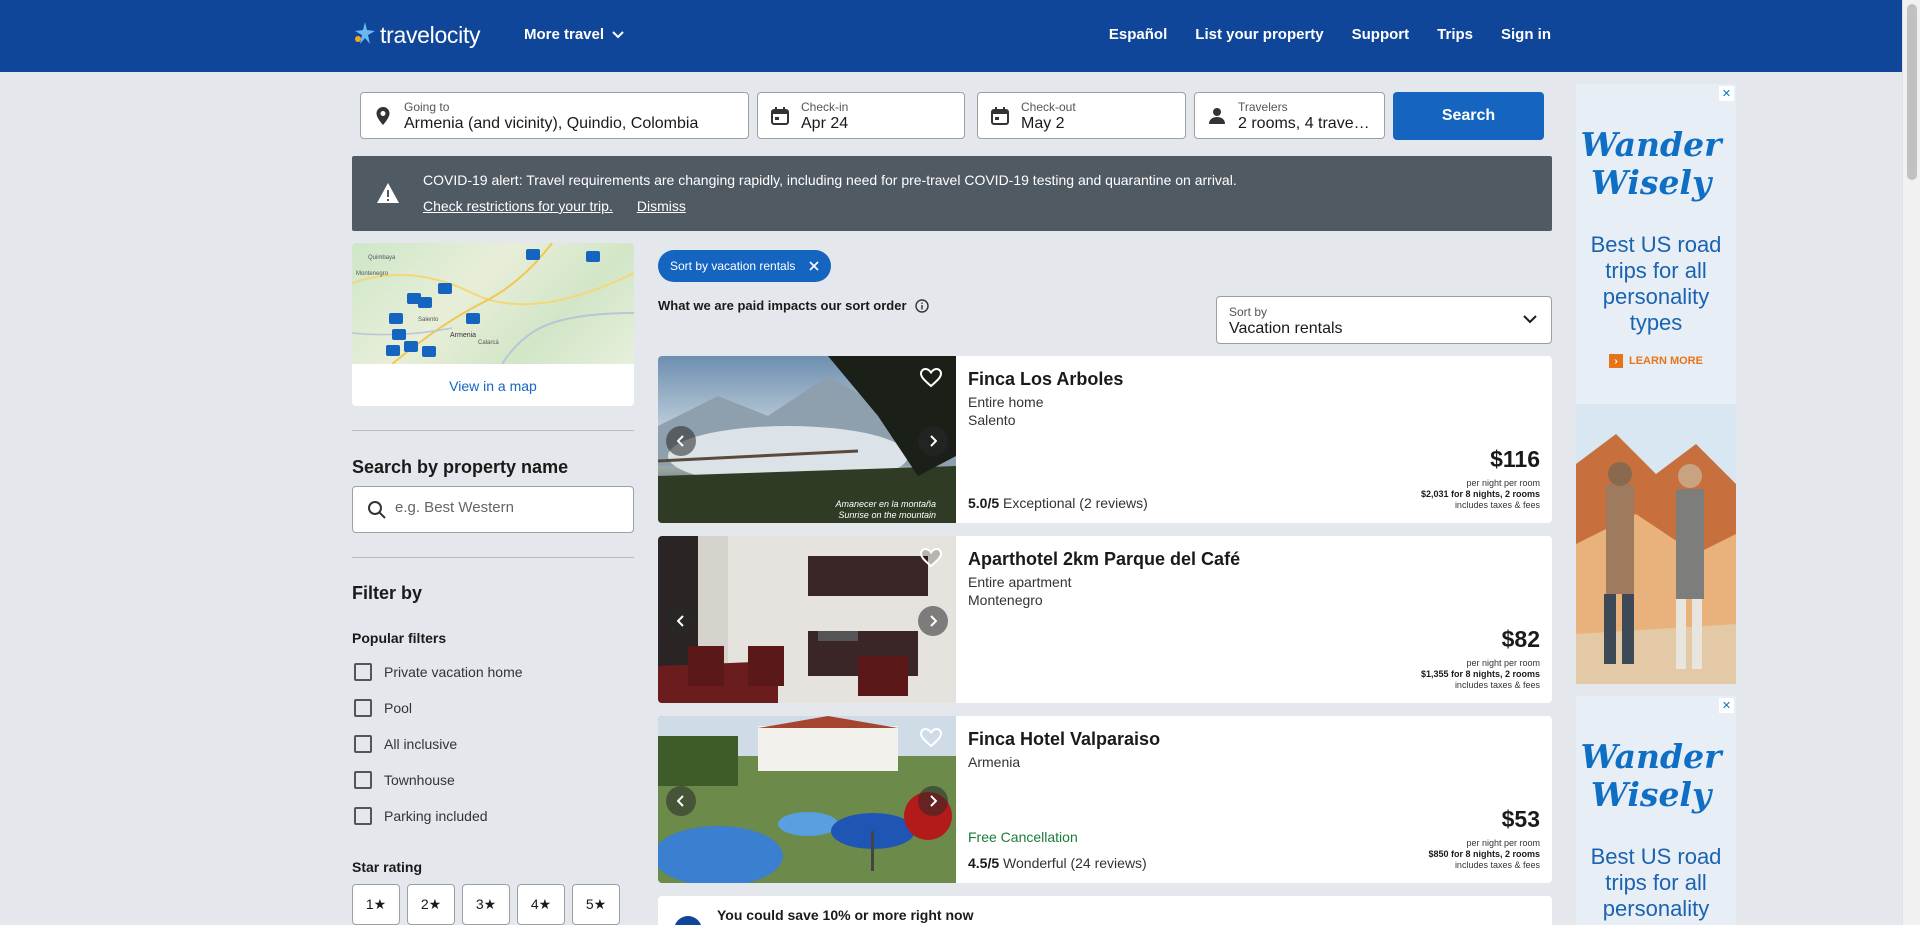 The width and height of the screenshot is (1920, 925). I want to click on property-location: Salento, so click(992, 420).